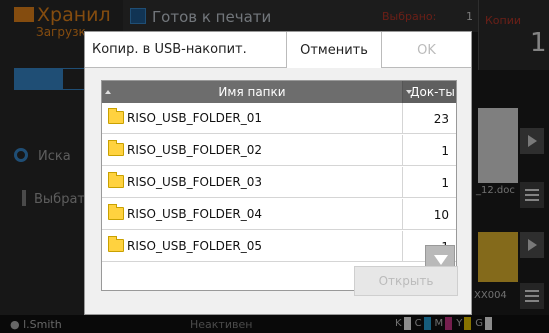 The width and height of the screenshot is (549, 333). Describe the element at coordinates (429, 118) in the screenshot. I see `doc-count: 23` at that location.